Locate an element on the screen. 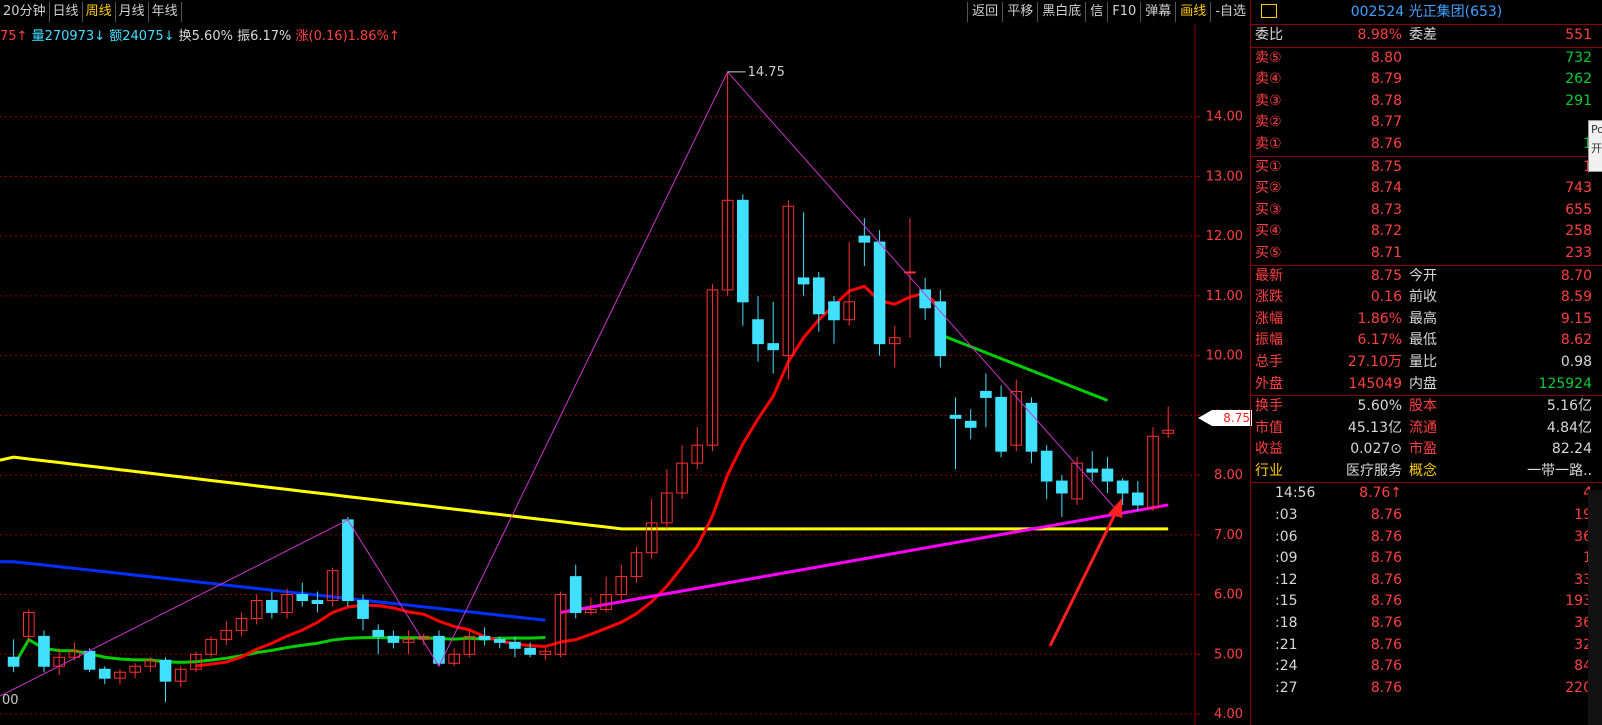  stat2-label: 收益 is located at coordinates (1269, 449).